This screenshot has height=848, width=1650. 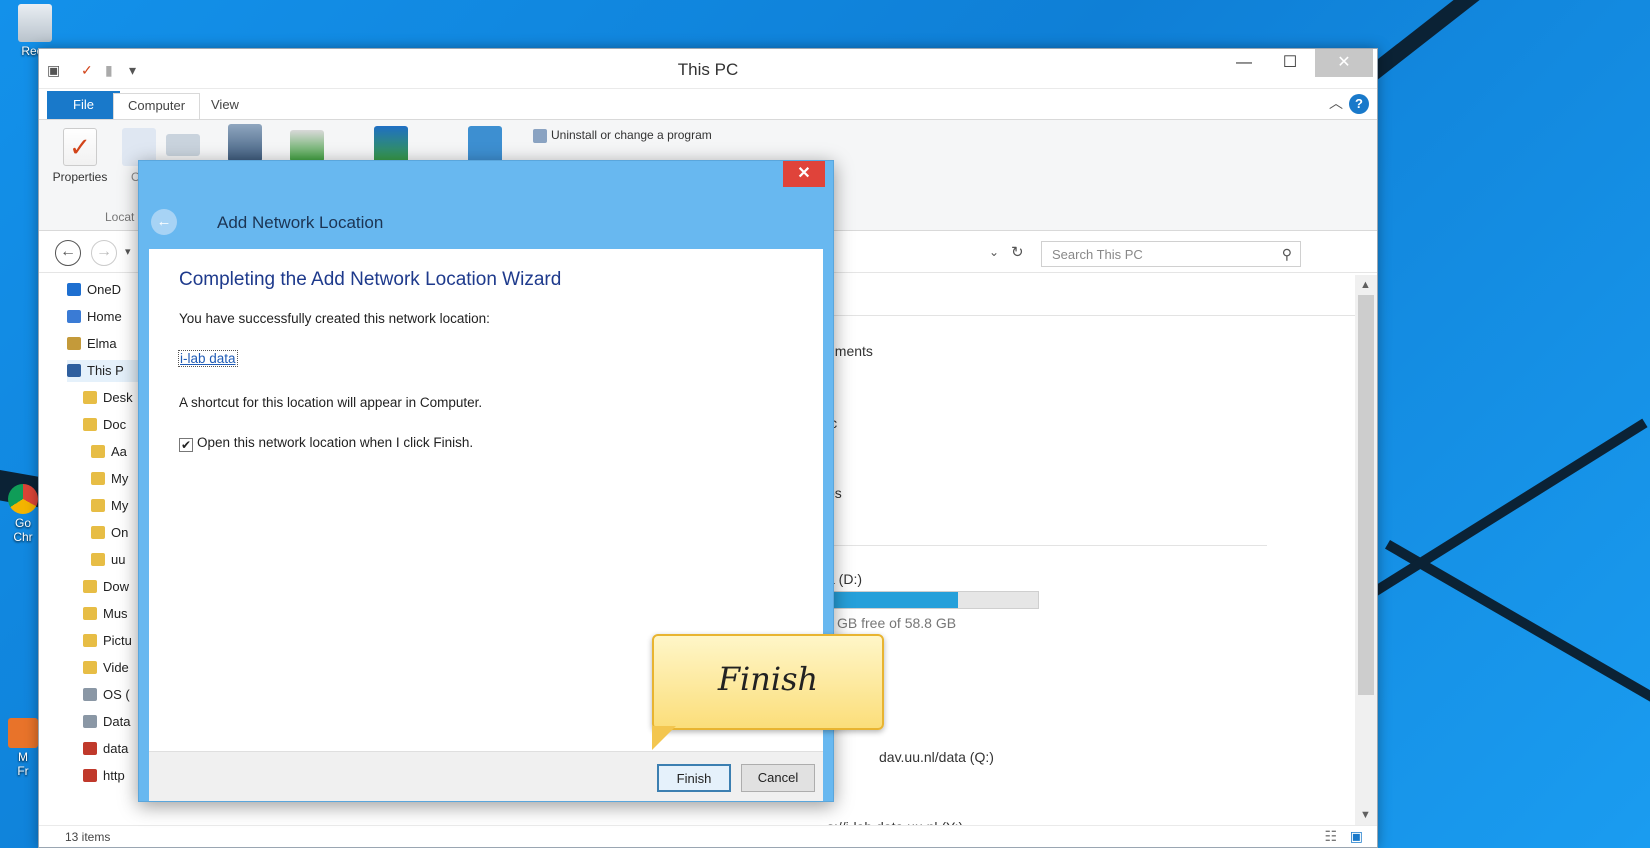 I want to click on help-icon: ?, so click(x=1359, y=104).